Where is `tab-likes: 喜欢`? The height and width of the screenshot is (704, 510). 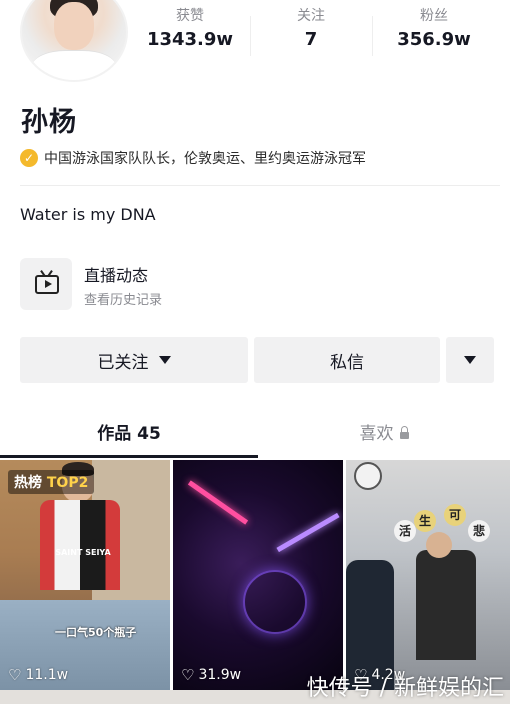 tab-likes: 喜欢 is located at coordinates (384, 434).